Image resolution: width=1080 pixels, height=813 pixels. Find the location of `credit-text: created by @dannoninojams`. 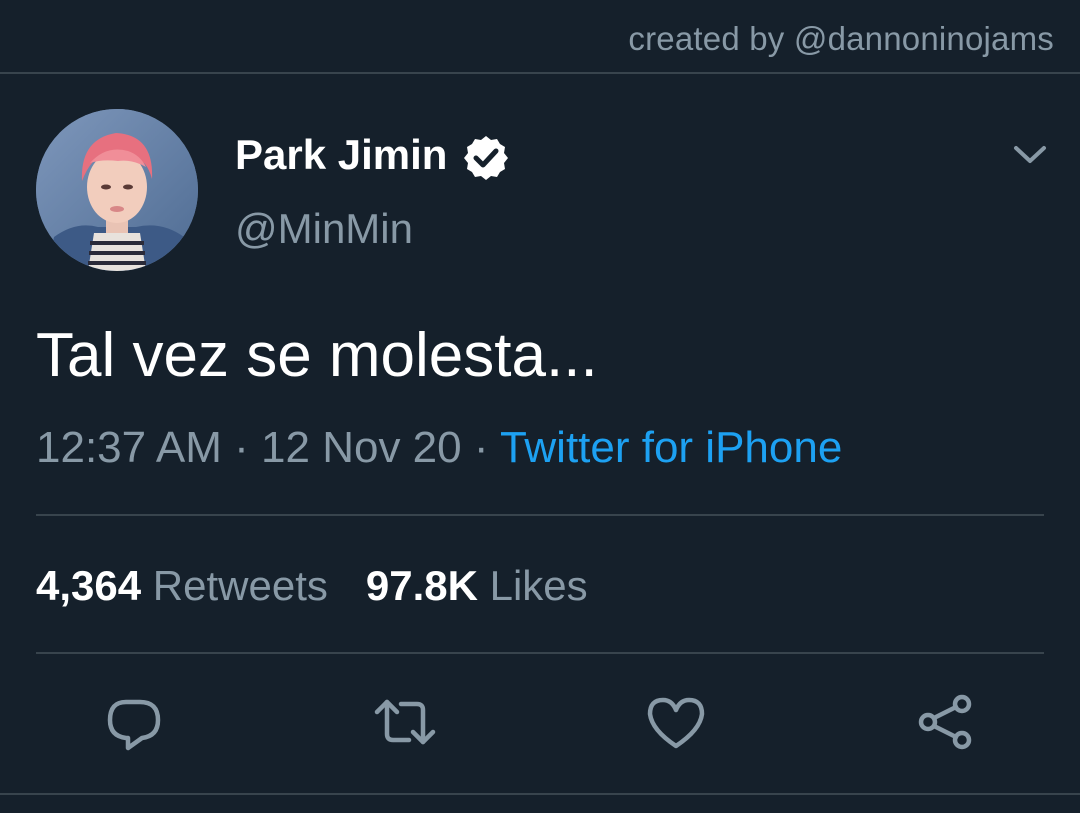

credit-text: created by @dannoninojams is located at coordinates (841, 38).